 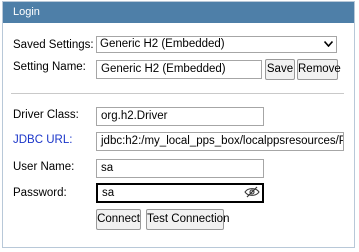 I want to click on chevron-down-icon, so click(x=328, y=44).